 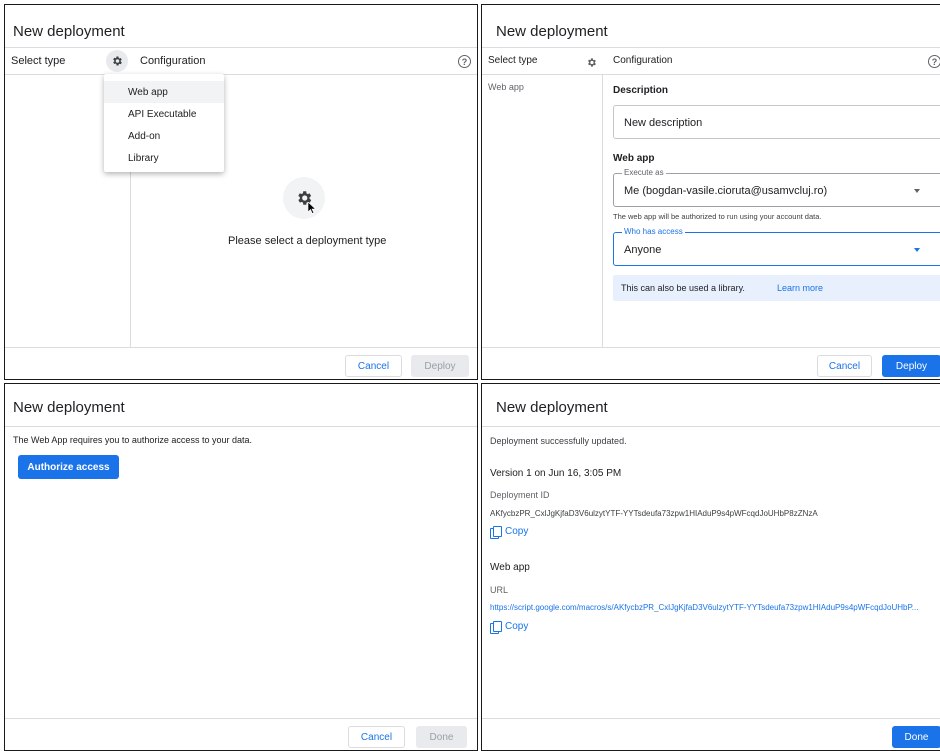 What do you see at coordinates (558, 441) in the screenshot?
I see `status-message: Deployment successfully updated.` at bounding box center [558, 441].